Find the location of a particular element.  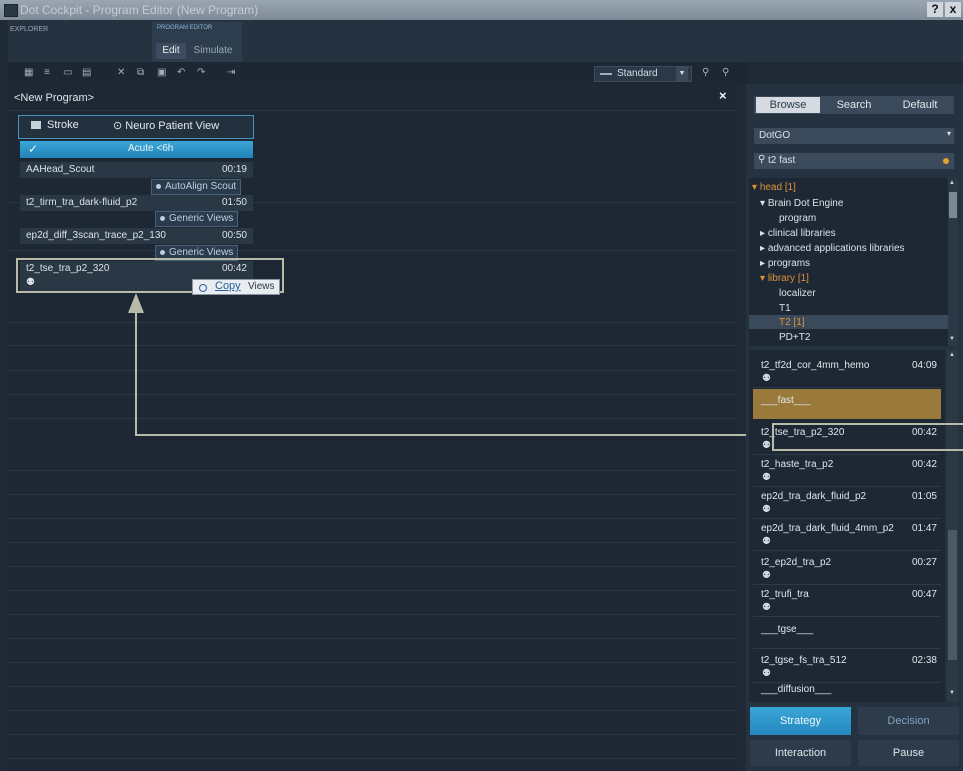

tab-search: Search is located at coordinates (854, 105).